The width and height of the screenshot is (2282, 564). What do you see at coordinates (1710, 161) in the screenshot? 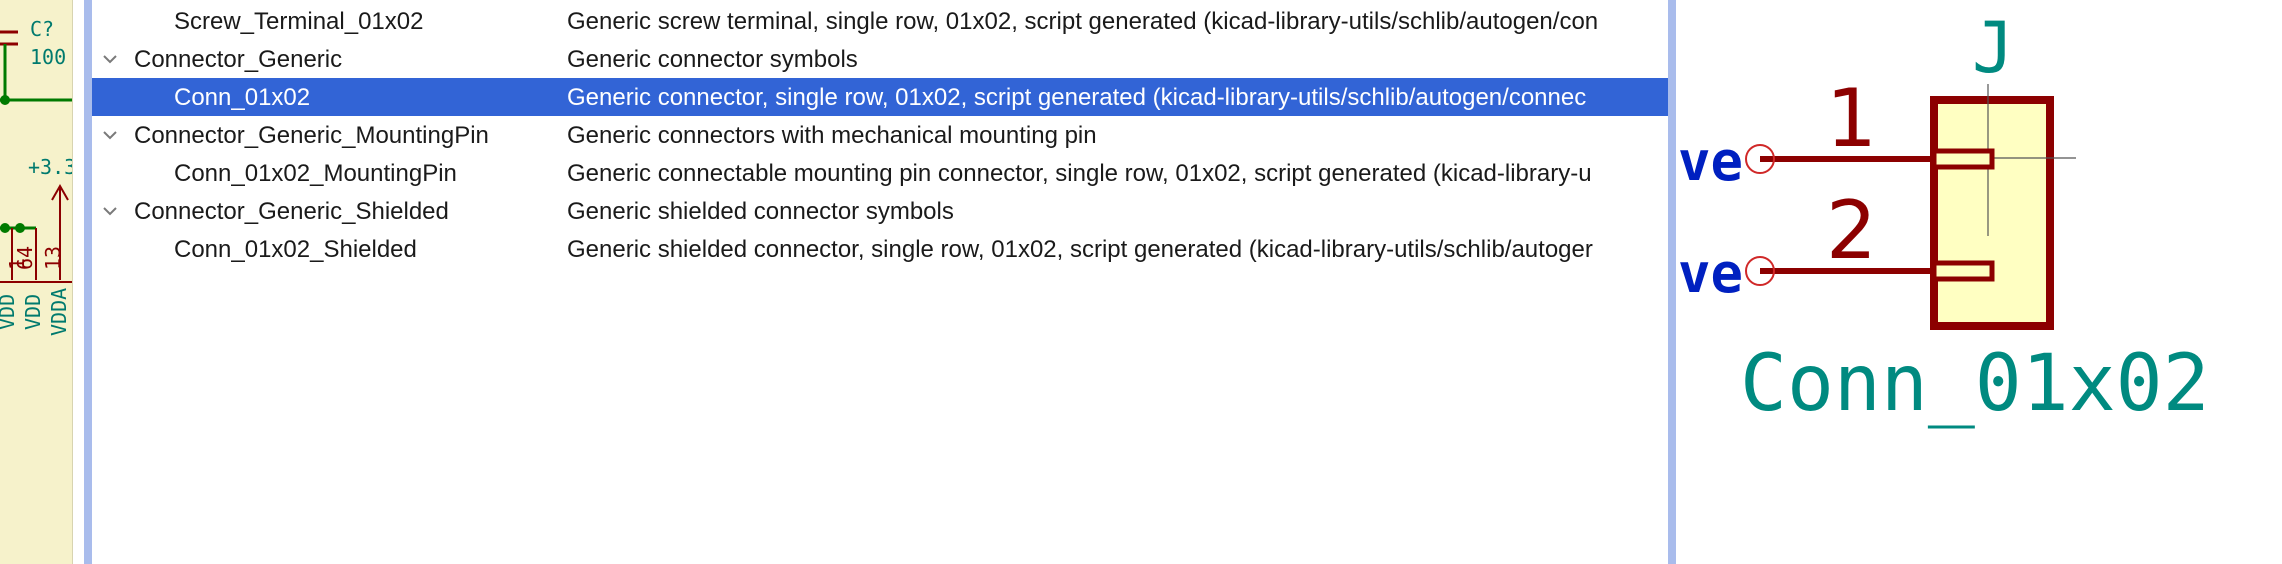
I see `net-label-pin-1: ve` at bounding box center [1710, 161].